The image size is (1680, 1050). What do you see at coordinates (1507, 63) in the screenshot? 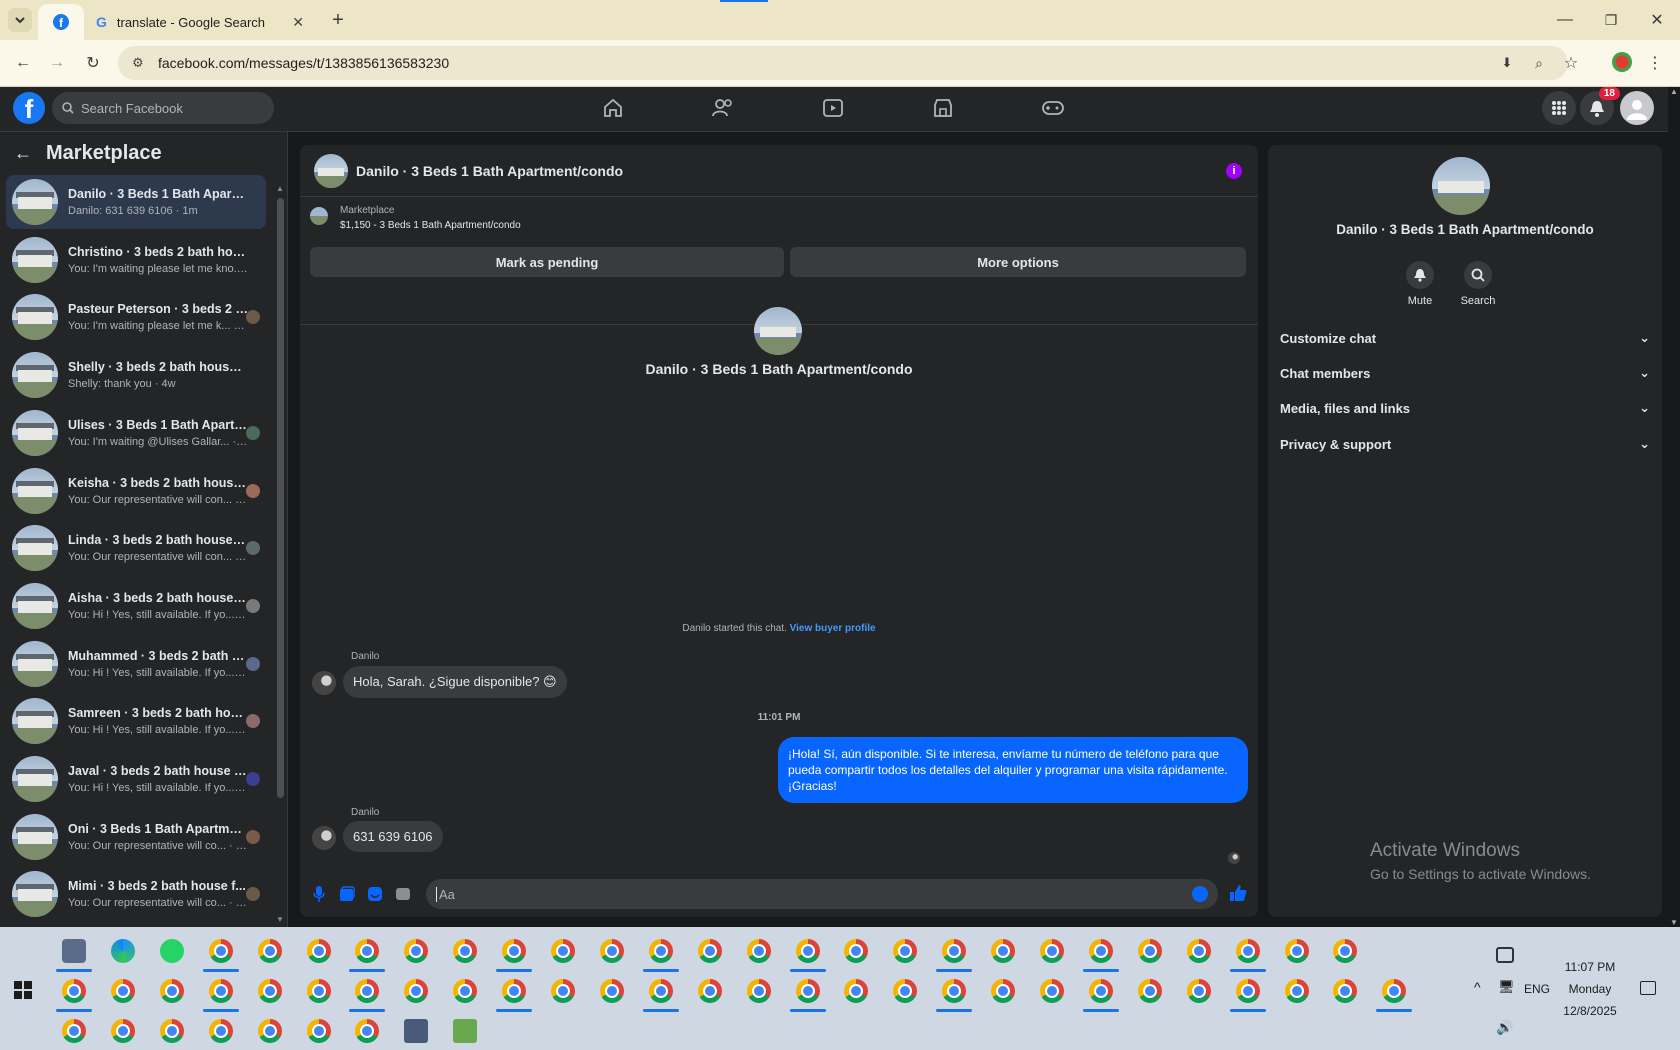
I see `install-app-icon: ⬇` at bounding box center [1507, 63].